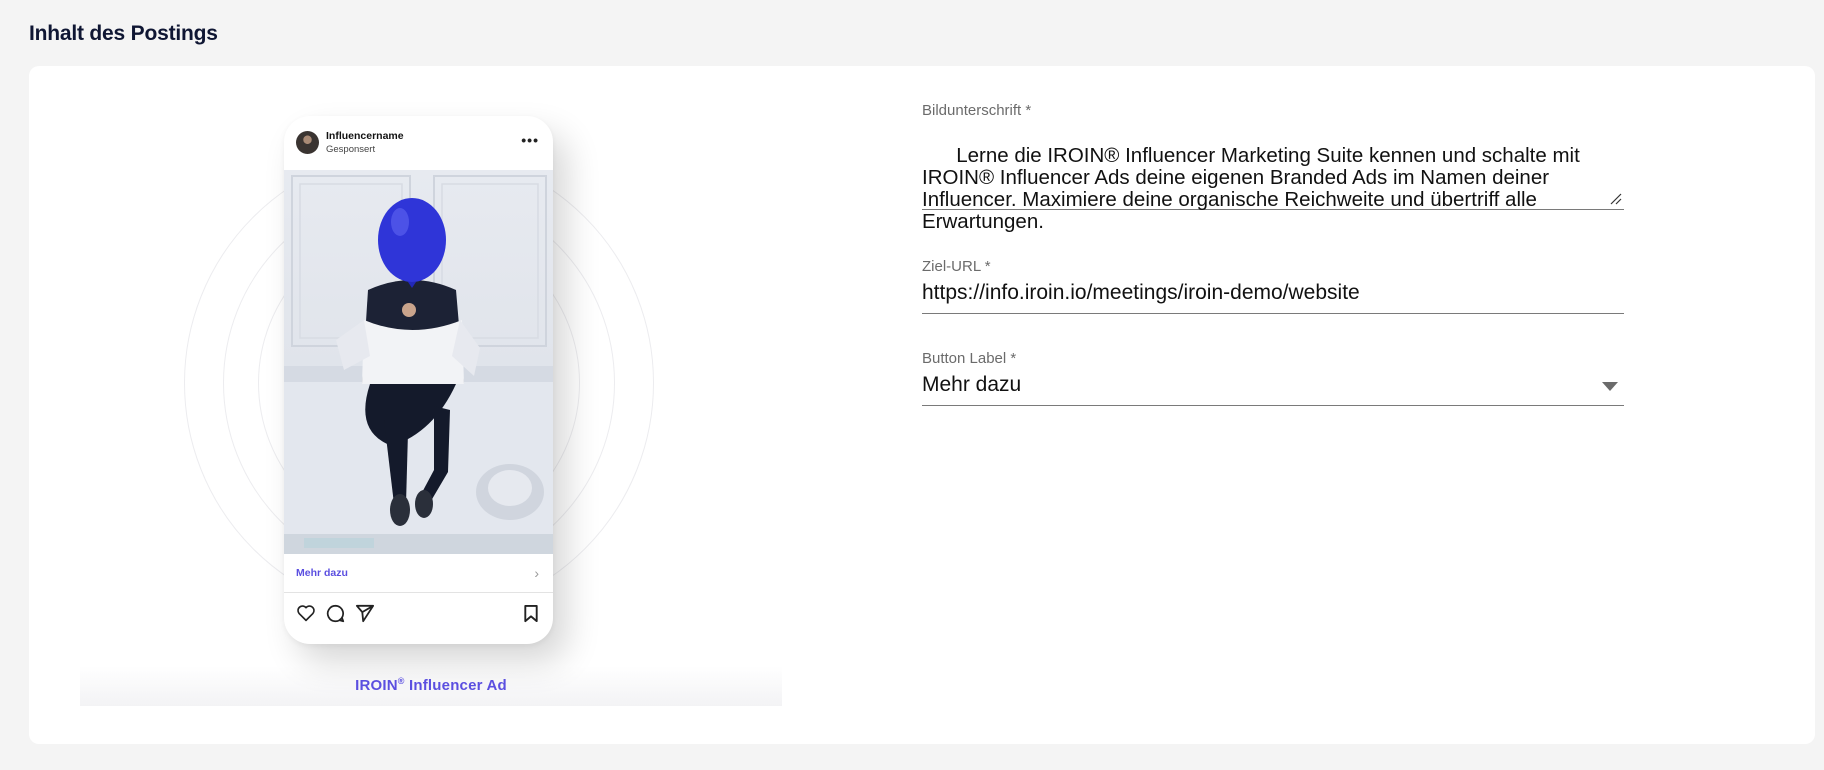 This screenshot has width=1824, height=770. What do you see at coordinates (455, 685) in the screenshot?
I see `ad-type-suffix: Influencer Ad` at bounding box center [455, 685].